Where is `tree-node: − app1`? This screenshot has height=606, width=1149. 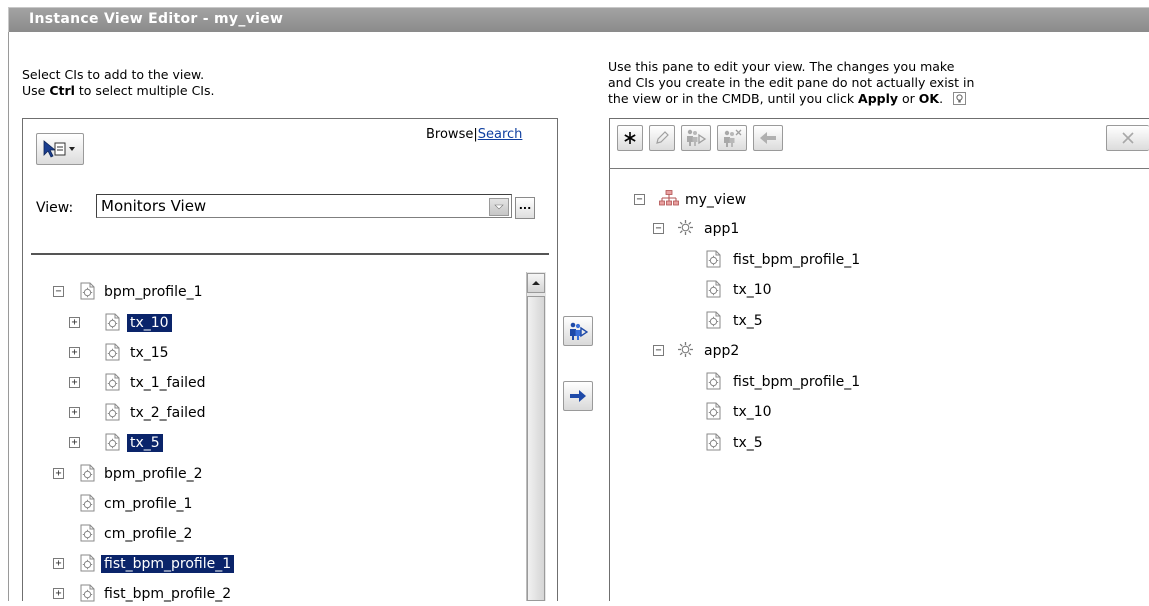 tree-node: − app1 is located at coordinates (369, 229).